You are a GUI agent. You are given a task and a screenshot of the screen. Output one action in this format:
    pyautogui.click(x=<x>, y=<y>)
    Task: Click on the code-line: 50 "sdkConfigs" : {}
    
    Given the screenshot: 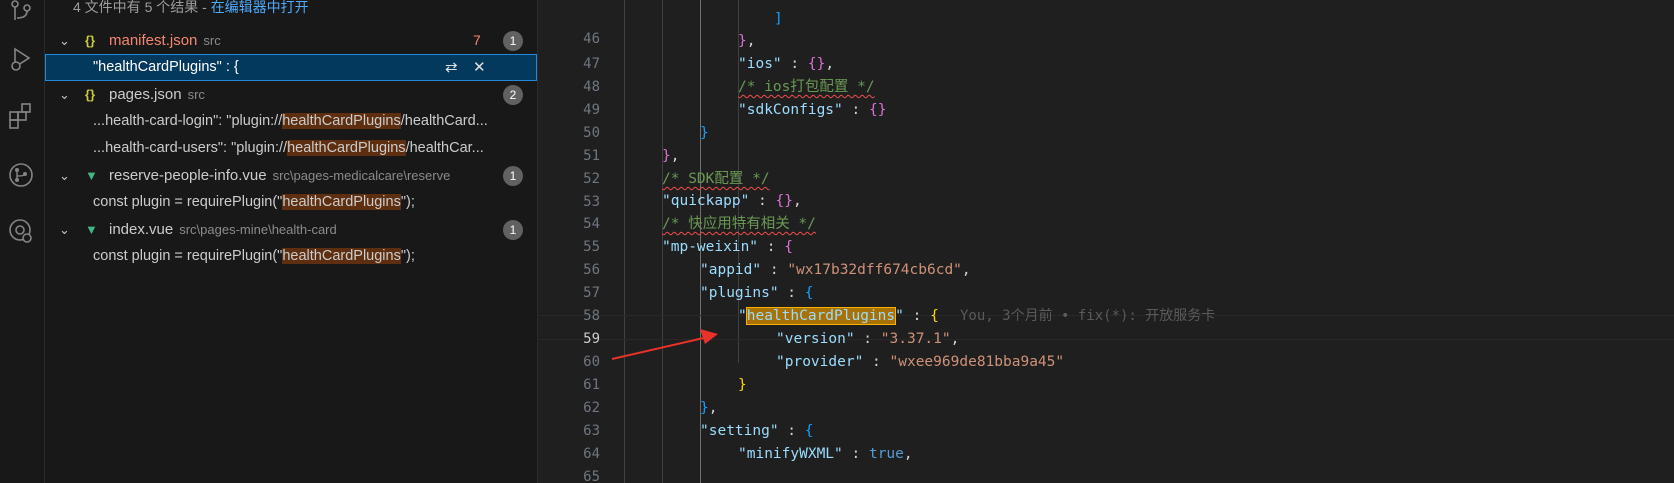 What is the action you would take?
    pyautogui.click(x=1106, y=120)
    